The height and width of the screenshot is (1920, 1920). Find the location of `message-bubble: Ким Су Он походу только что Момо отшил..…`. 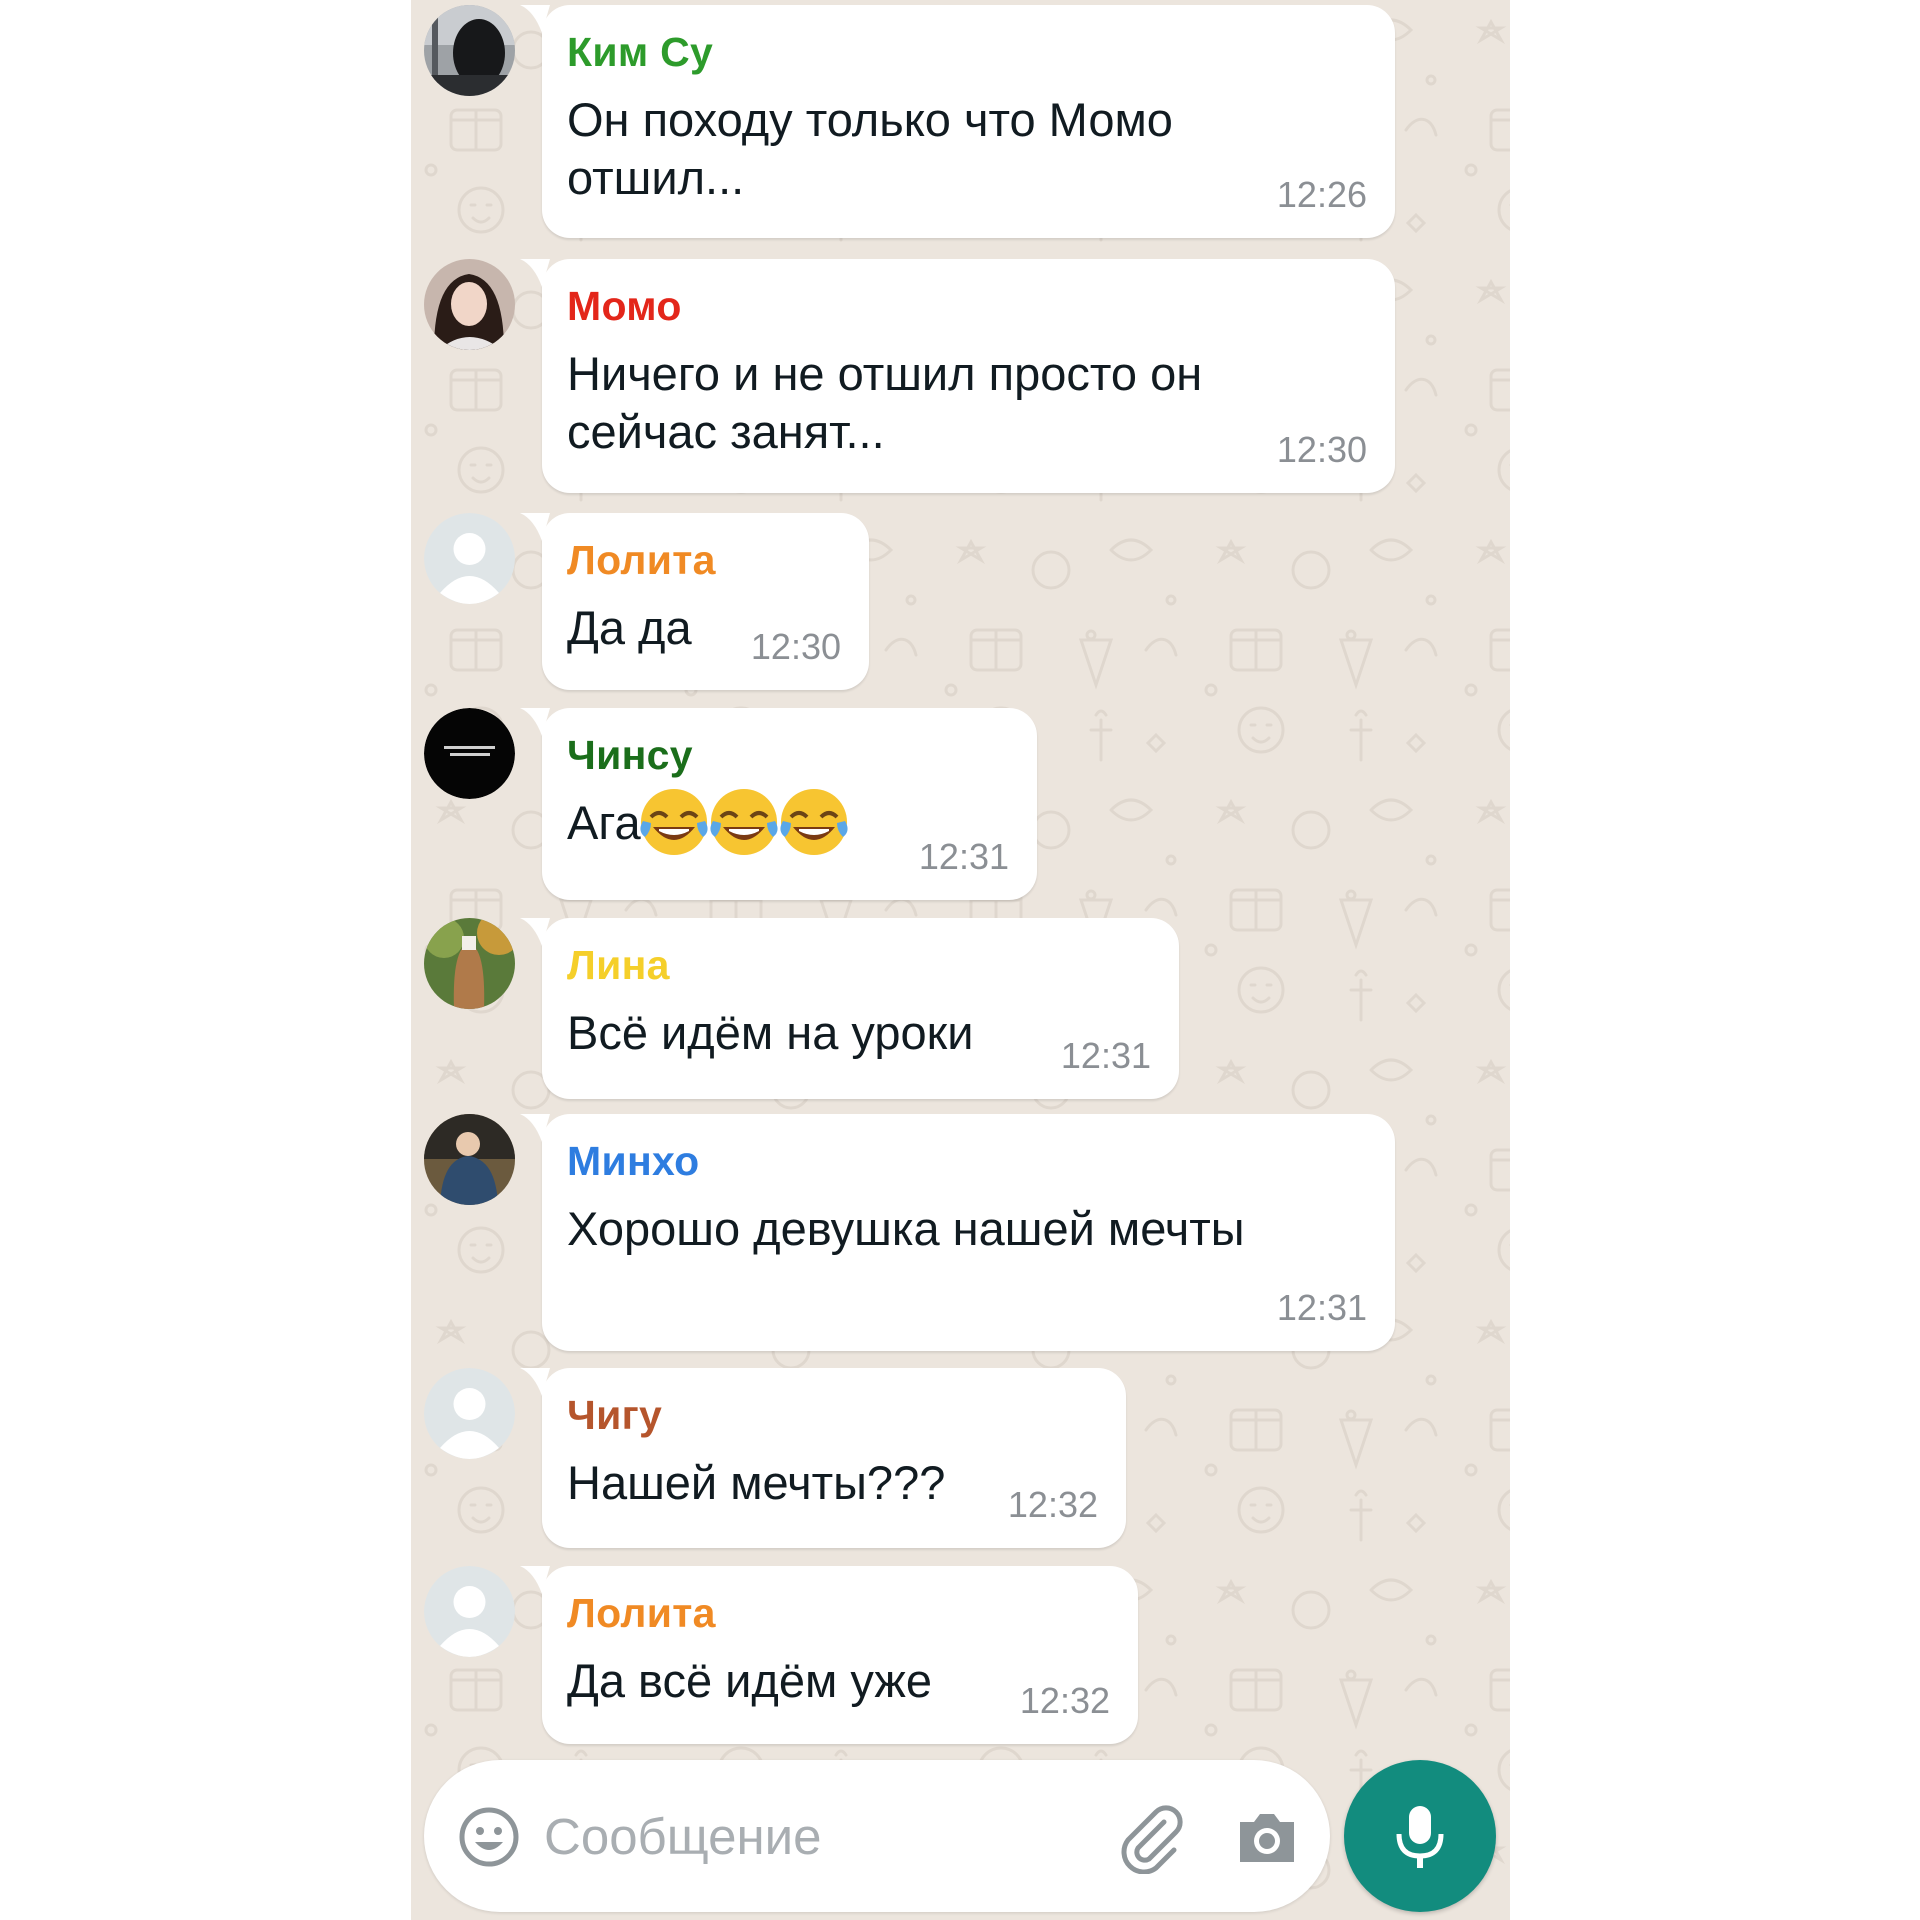

message-bubble: Ким Су Он походу только что Момо отшил..… is located at coordinates (957, 121).